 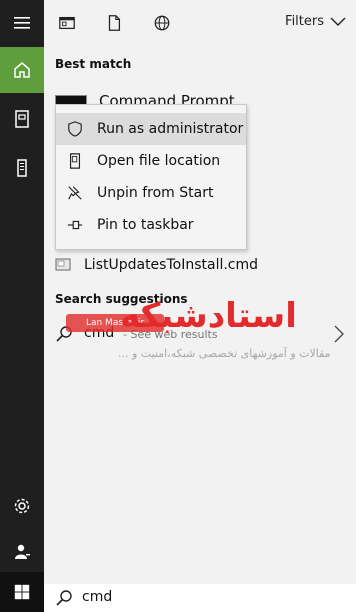 I want to click on windows-start-icon, so click(x=22, y=592).